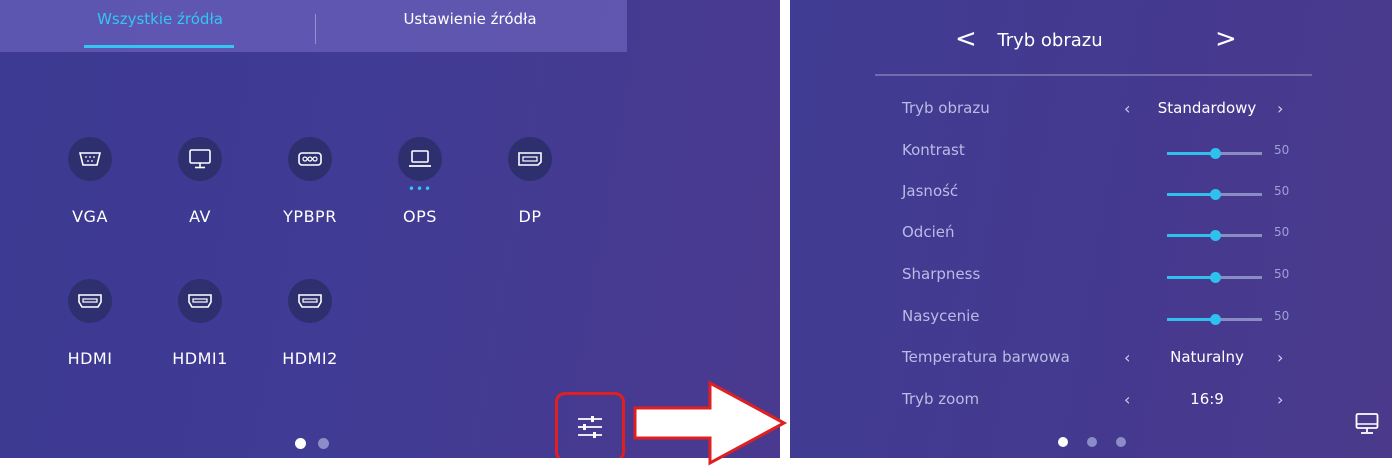  What do you see at coordinates (90, 216) in the screenshot?
I see `source-label: VGA` at bounding box center [90, 216].